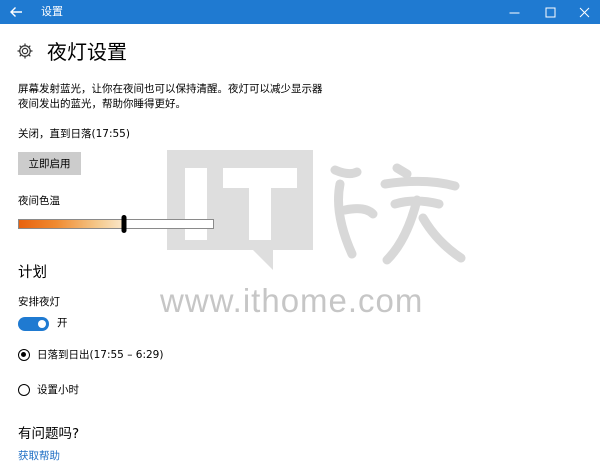 The width and height of the screenshot is (600, 474). I want to click on color-temperature-slider, so click(116, 224).